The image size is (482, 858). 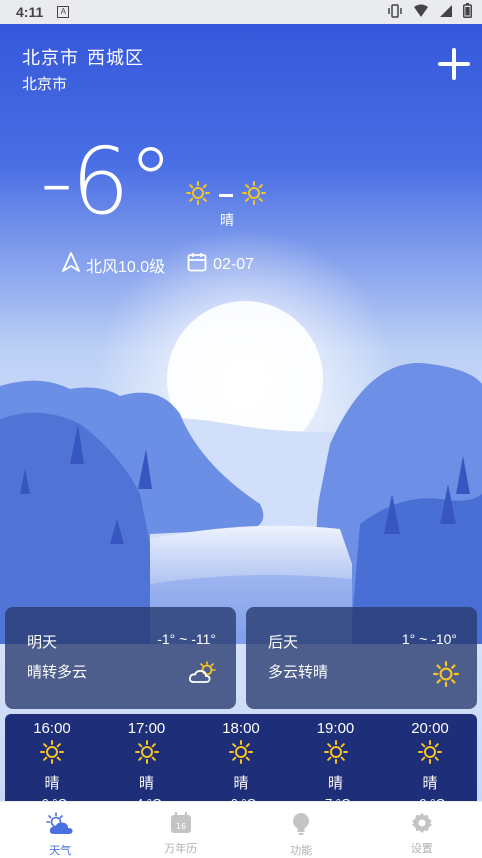 I want to click on current-meta: 北风10.0级 02-07, so click(x=158, y=264).